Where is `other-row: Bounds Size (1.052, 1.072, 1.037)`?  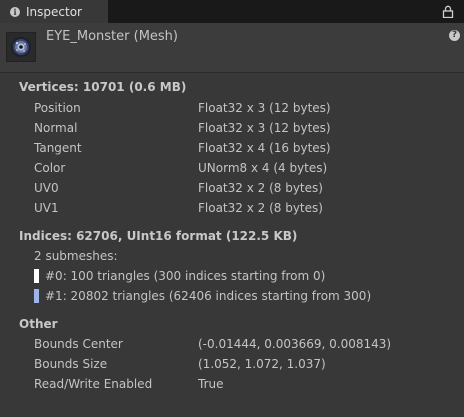
other-row: Bounds Size (1.052, 1.072, 1.037) is located at coordinates (232, 364).